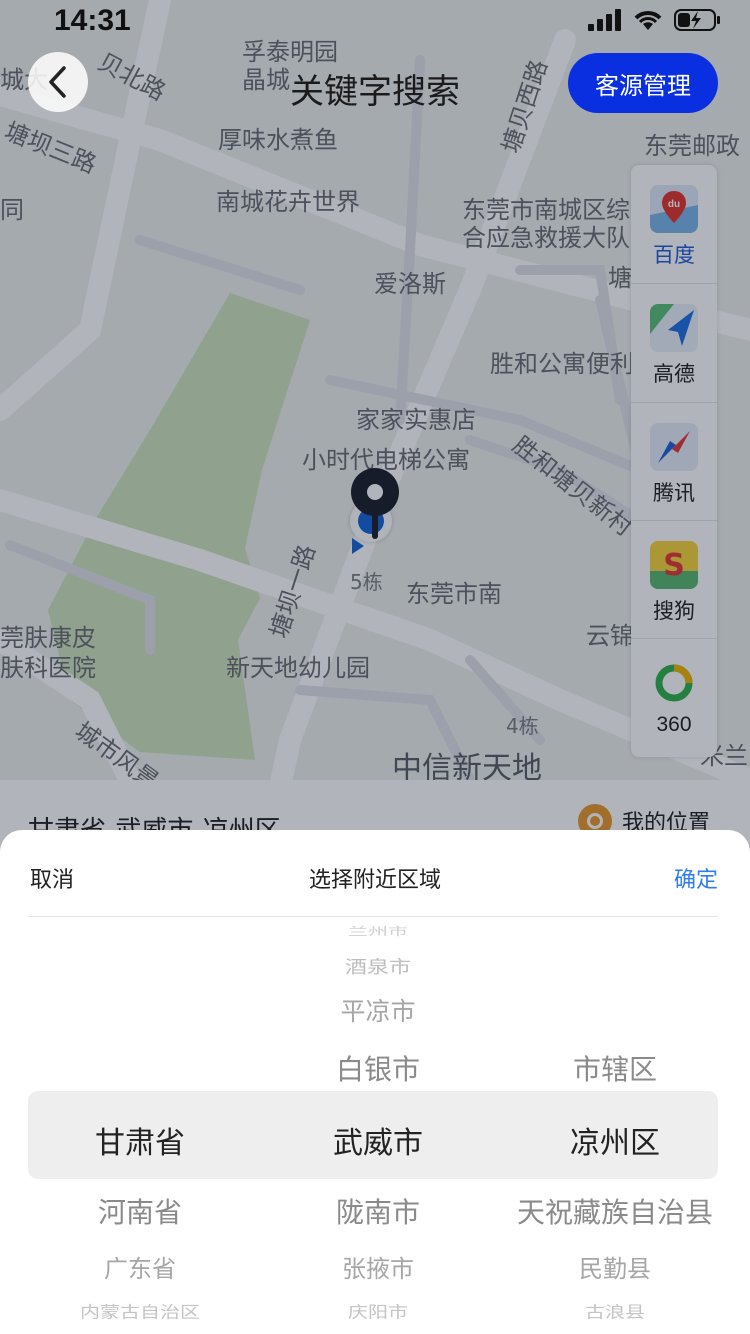 The width and height of the screenshot is (750, 1334). What do you see at coordinates (615, 1140) in the screenshot?
I see `district-option-selected: 凉州区` at bounding box center [615, 1140].